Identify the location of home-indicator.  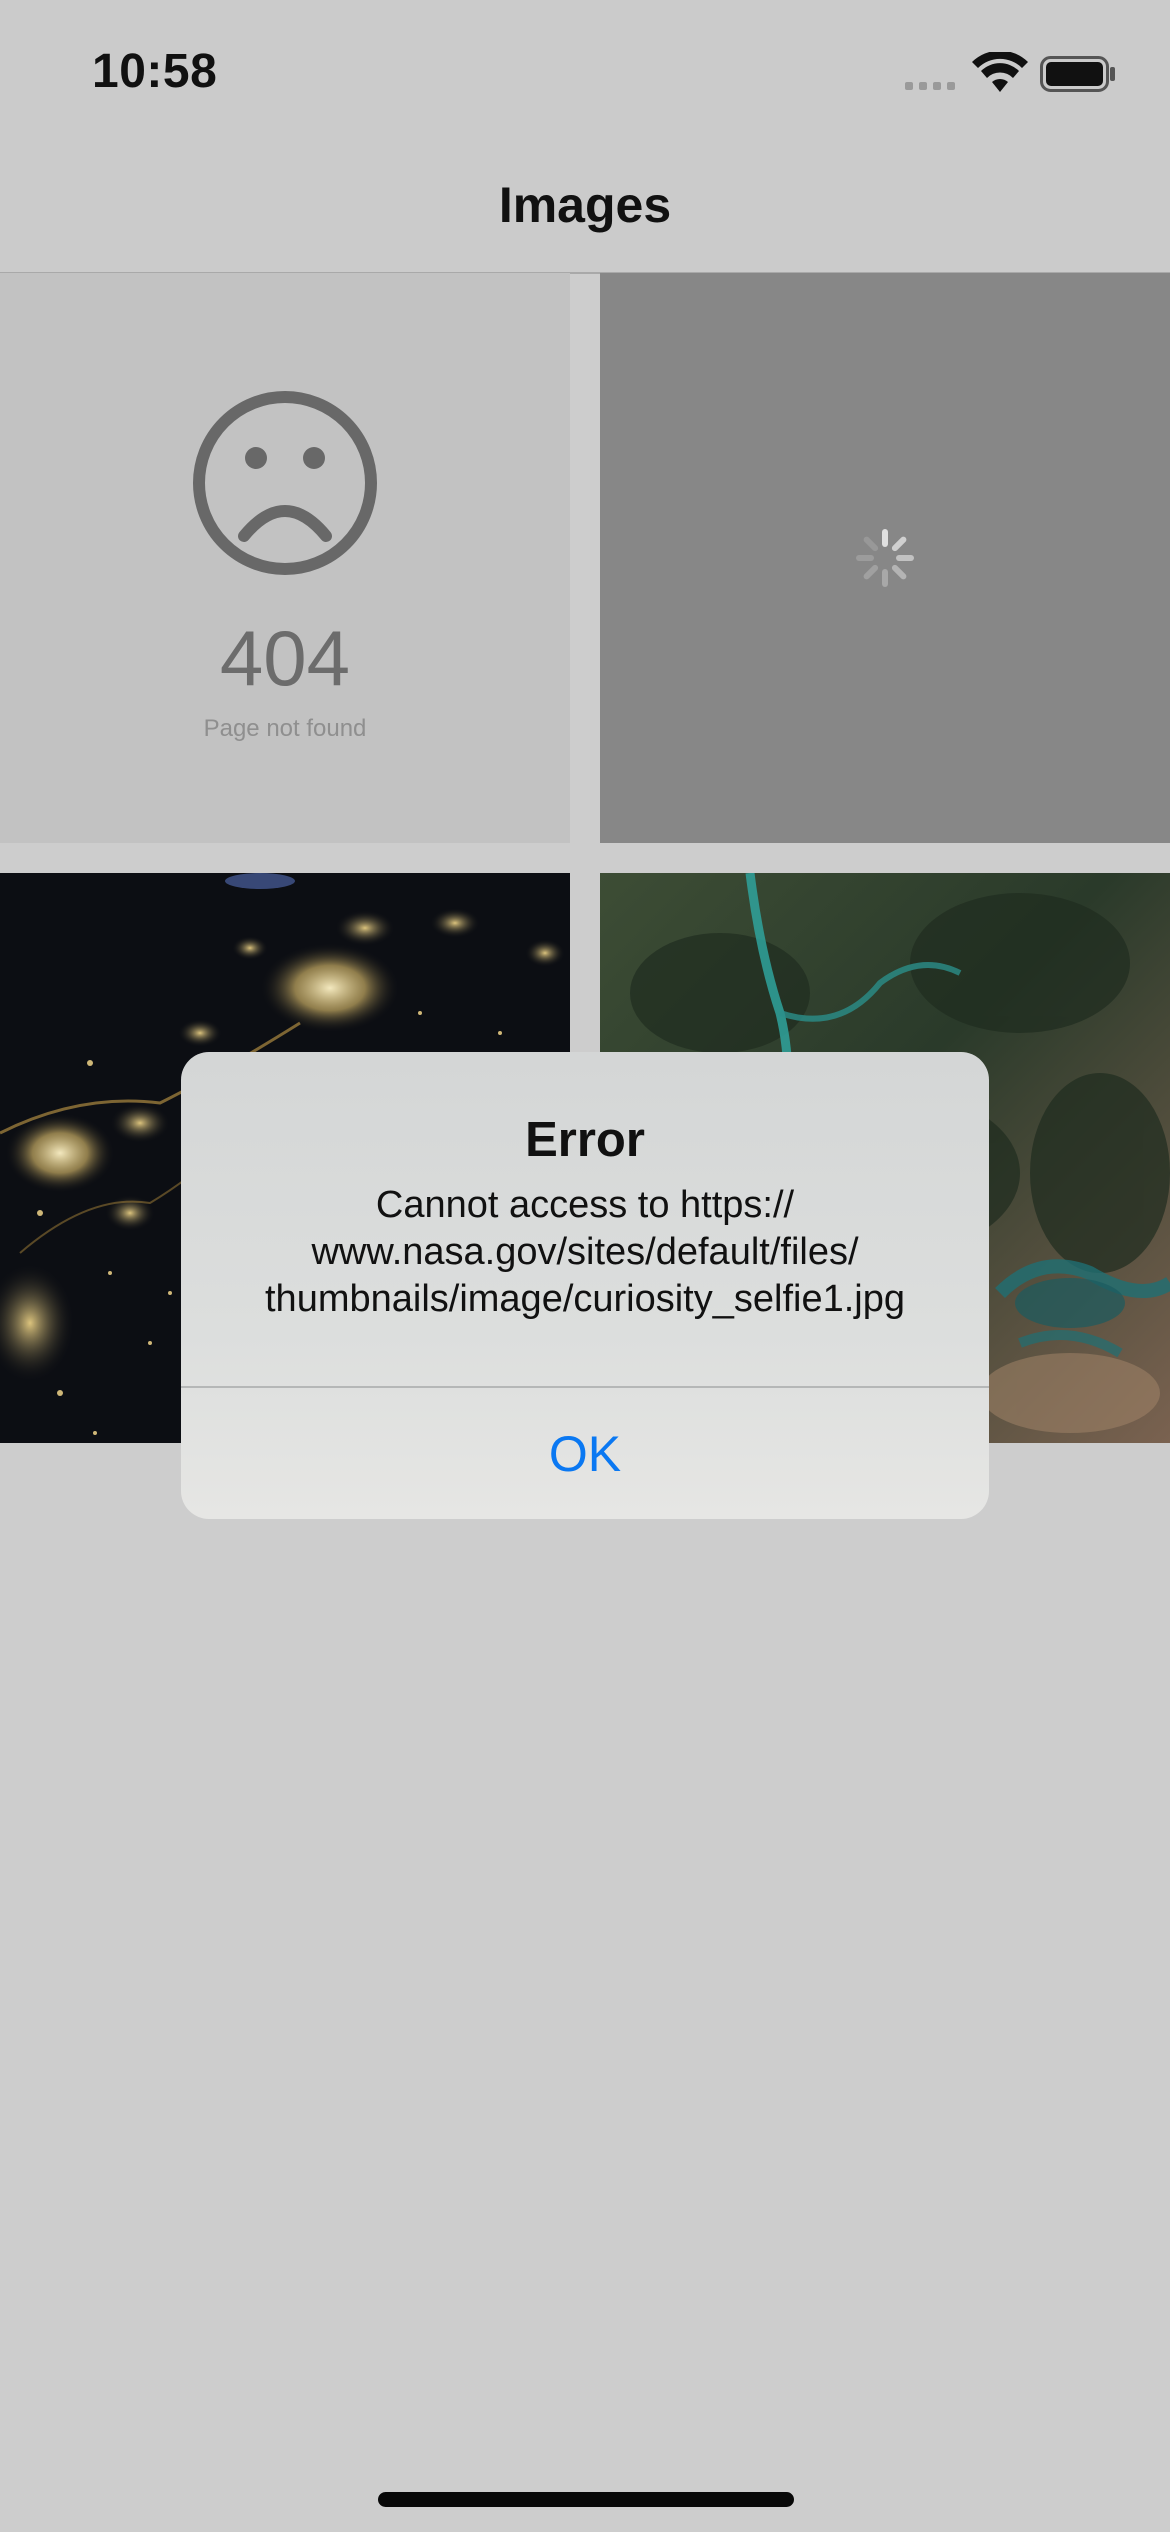
(586, 2499).